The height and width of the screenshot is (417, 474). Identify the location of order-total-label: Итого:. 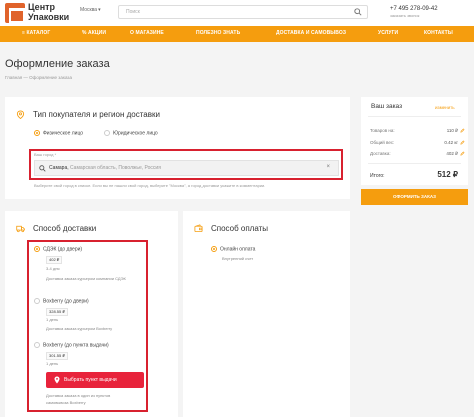
(377, 176).